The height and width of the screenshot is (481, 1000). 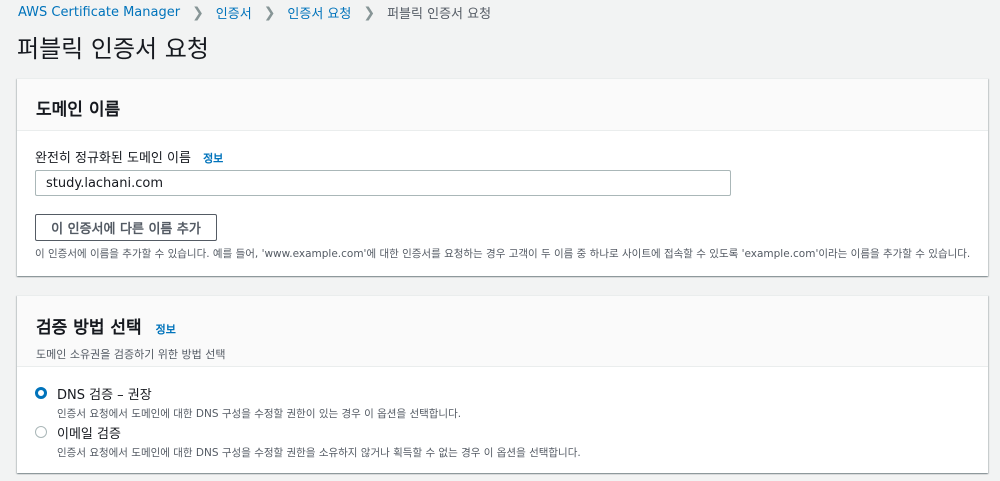 I want to click on domain-name-panel-header: 도메인 이름, so click(x=502, y=105).